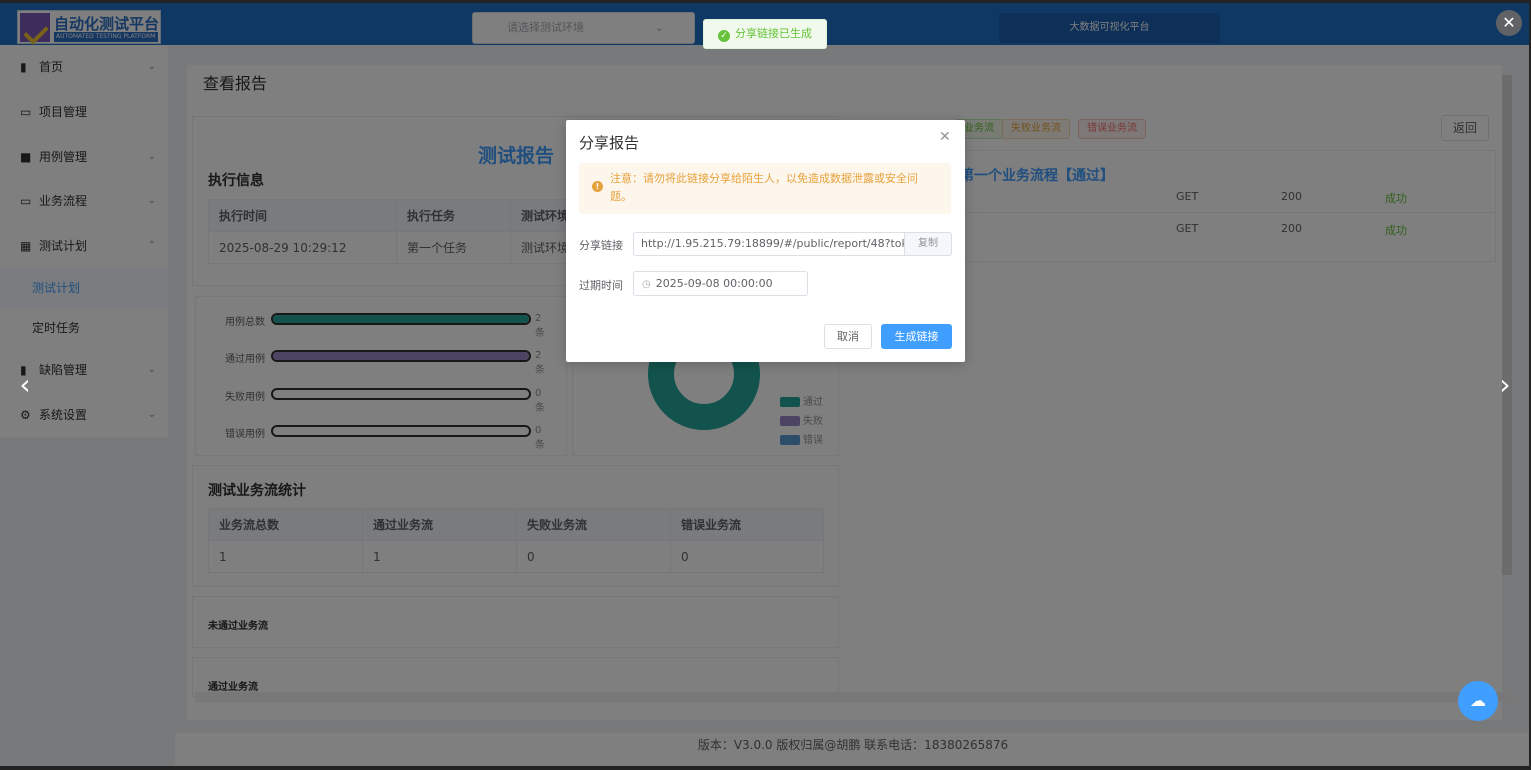  Describe the element at coordinates (916, 336) in the screenshot. I see `generate-link-button: 生成链接` at that location.